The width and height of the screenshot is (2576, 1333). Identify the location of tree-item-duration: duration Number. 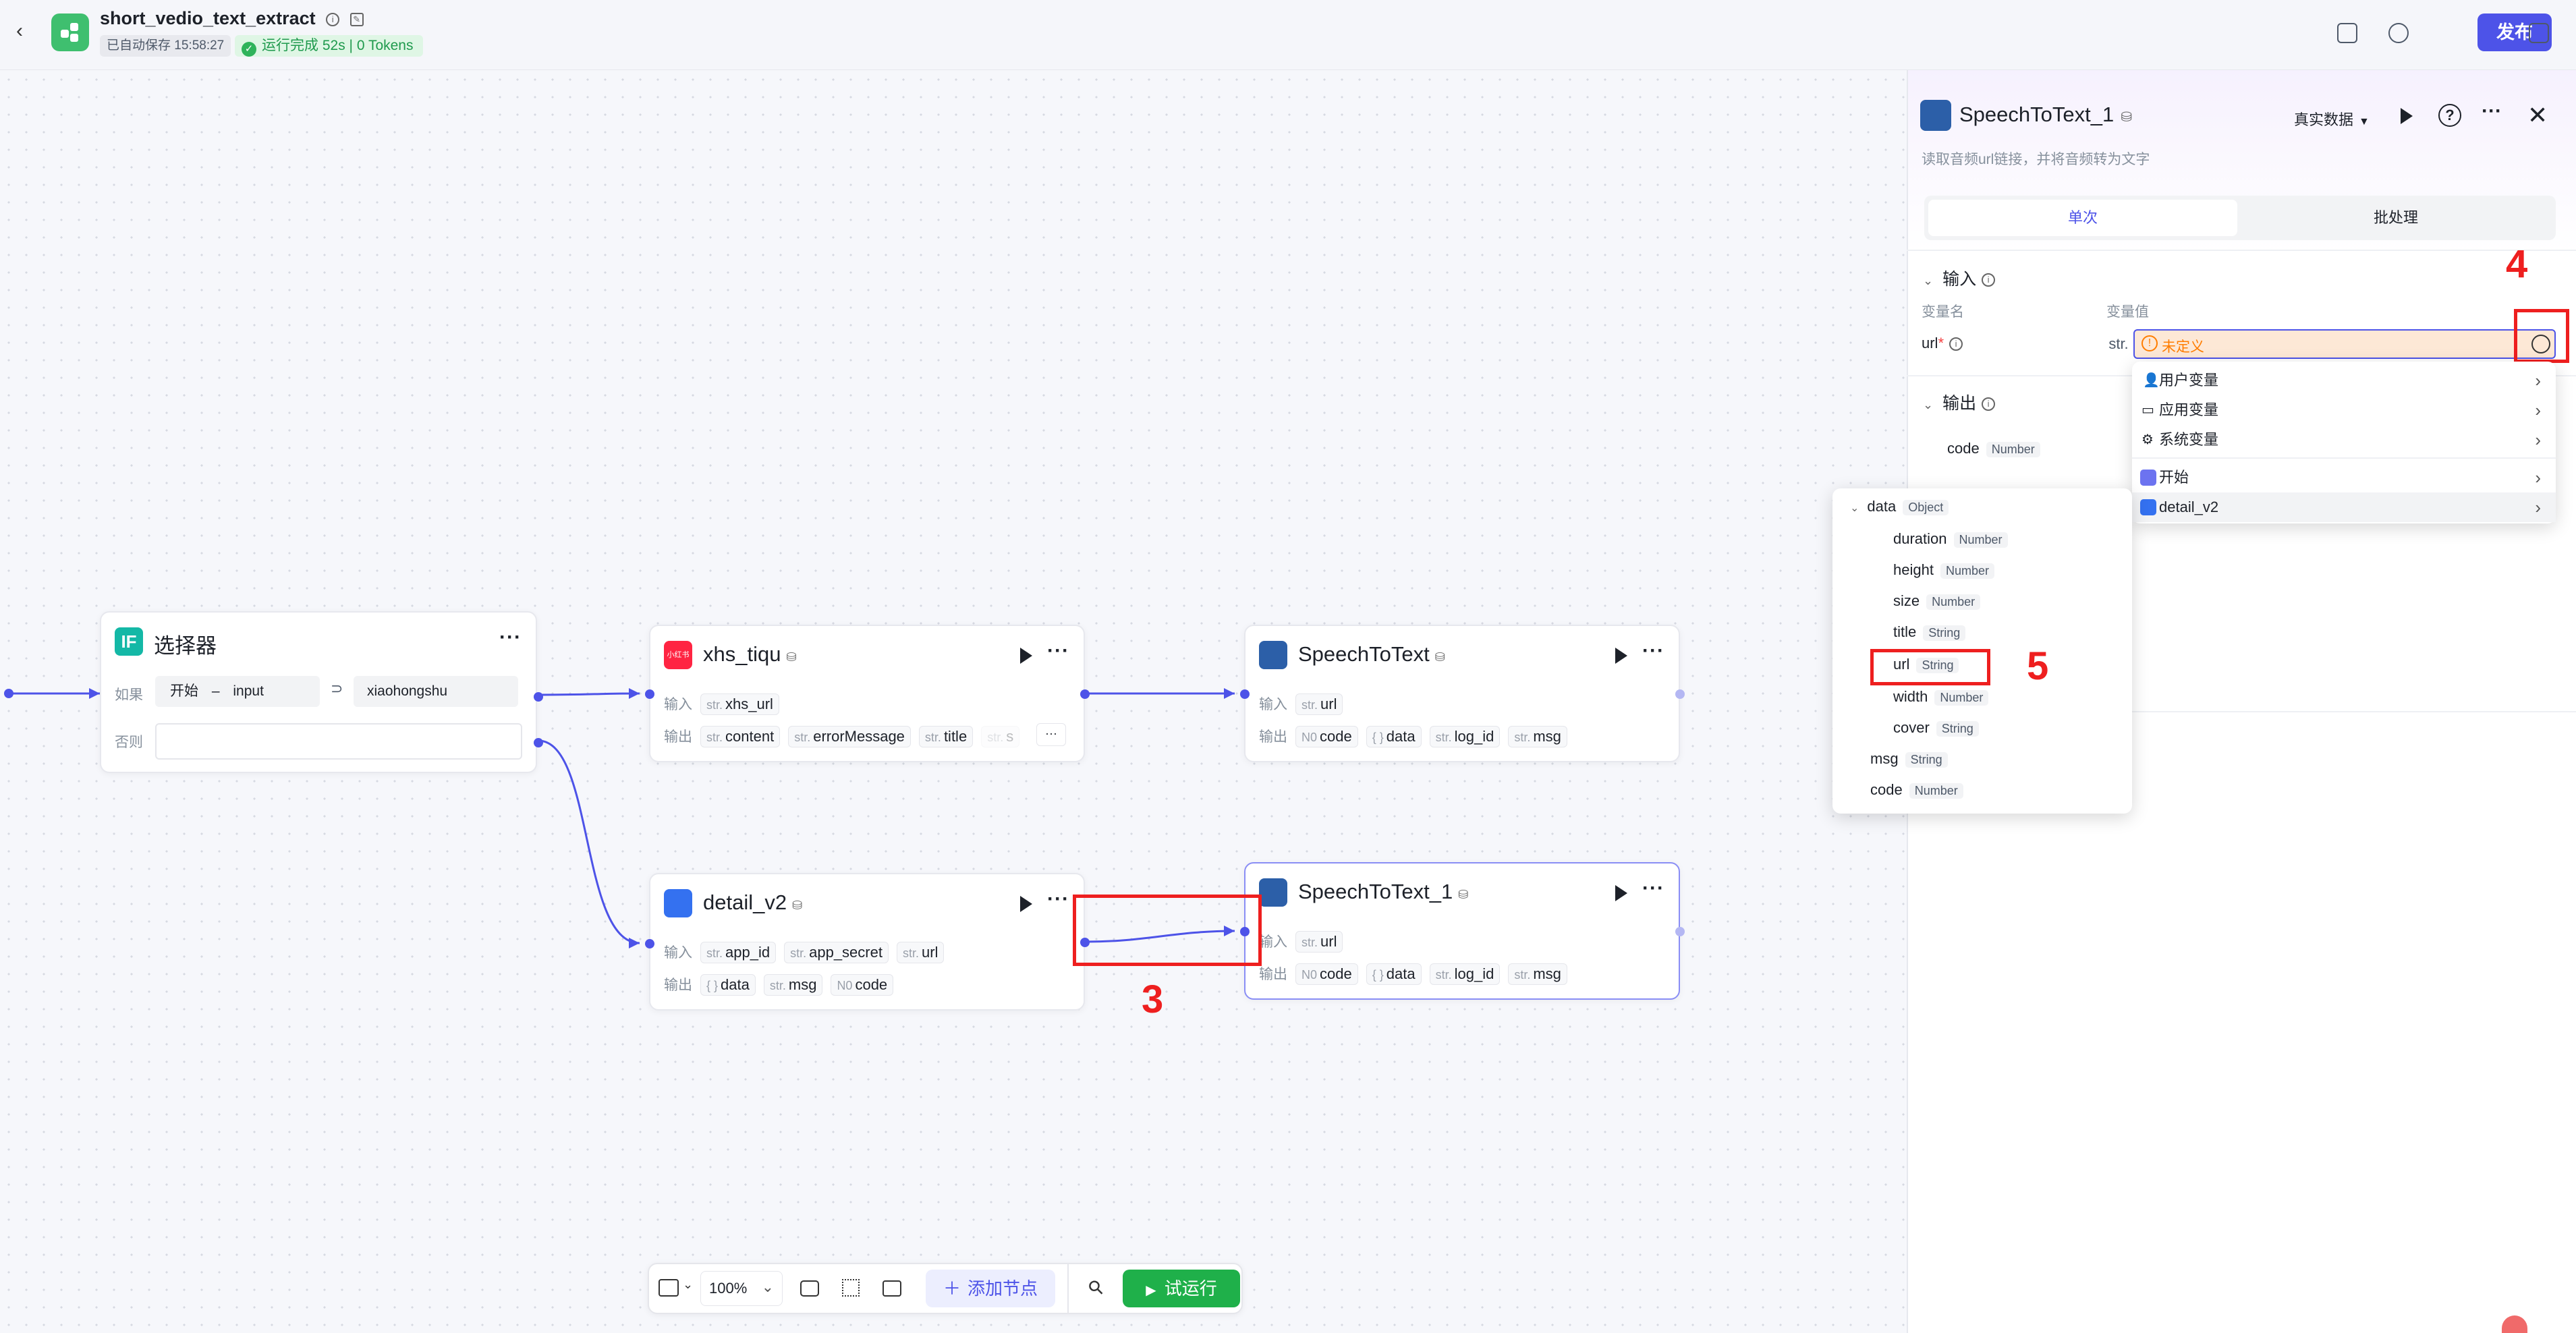
(1950, 539).